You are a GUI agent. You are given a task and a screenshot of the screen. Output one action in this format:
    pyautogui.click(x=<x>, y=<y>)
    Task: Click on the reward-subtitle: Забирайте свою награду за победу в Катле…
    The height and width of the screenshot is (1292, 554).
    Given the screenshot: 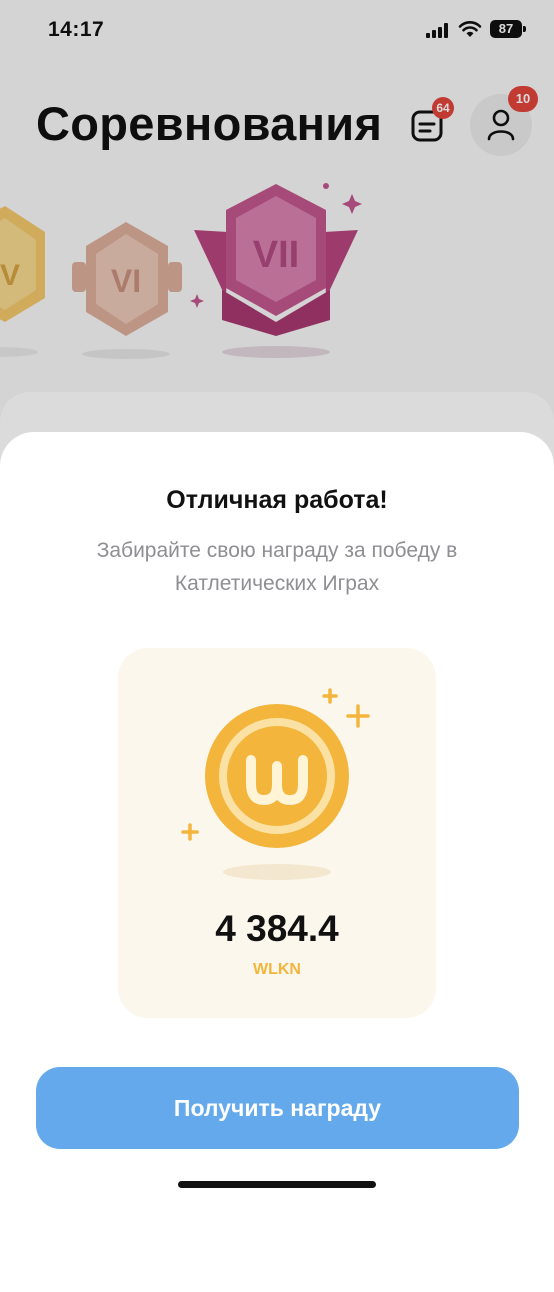 What is the action you would take?
    pyautogui.click(x=277, y=567)
    